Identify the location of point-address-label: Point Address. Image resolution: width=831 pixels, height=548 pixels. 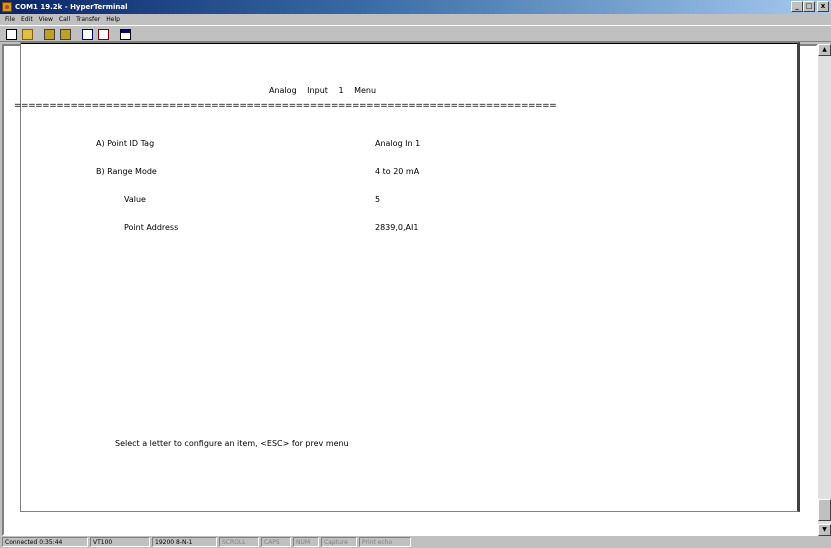
(151, 227).